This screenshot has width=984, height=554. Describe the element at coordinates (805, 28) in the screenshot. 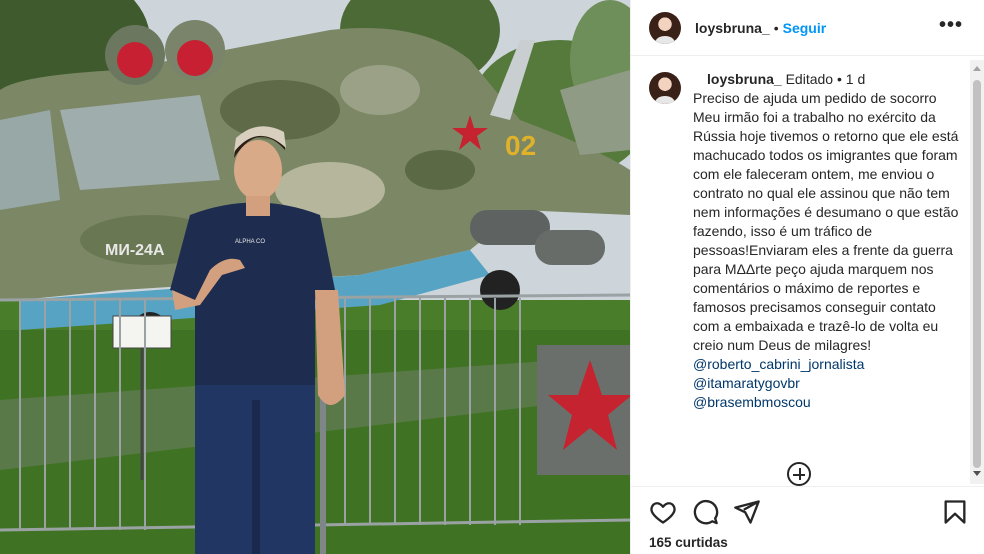

I see `follow-button: Seguir` at that location.